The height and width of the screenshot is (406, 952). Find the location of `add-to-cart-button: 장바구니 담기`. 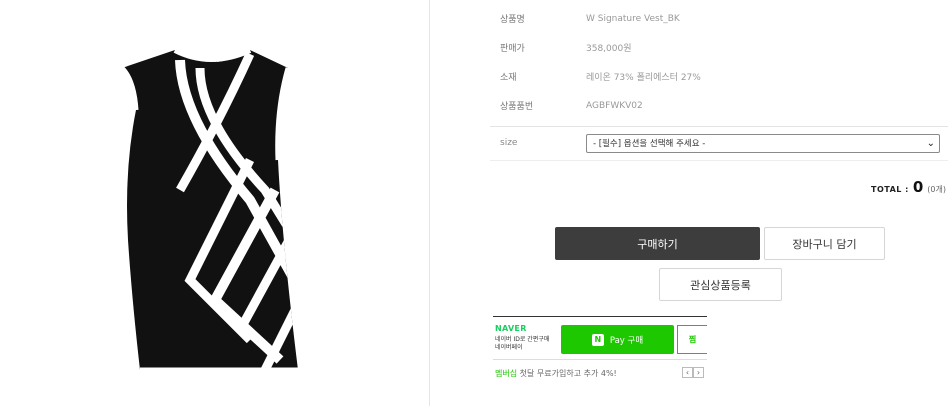

add-to-cart-button: 장바구니 담기 is located at coordinates (824, 243).